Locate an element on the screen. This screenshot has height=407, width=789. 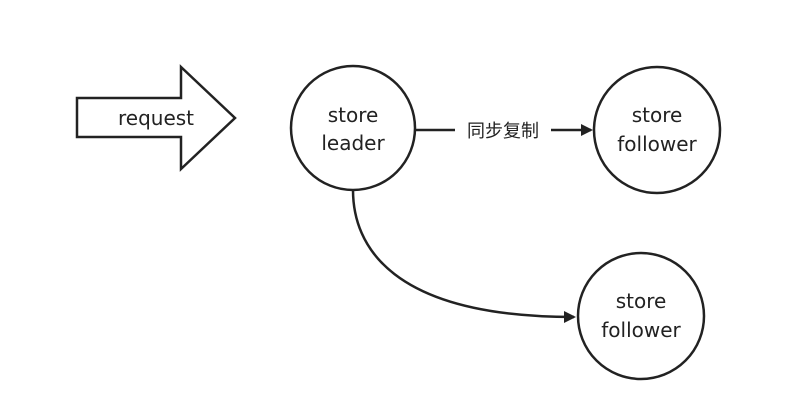
store-follower-top-line1: store is located at coordinates (657, 115).